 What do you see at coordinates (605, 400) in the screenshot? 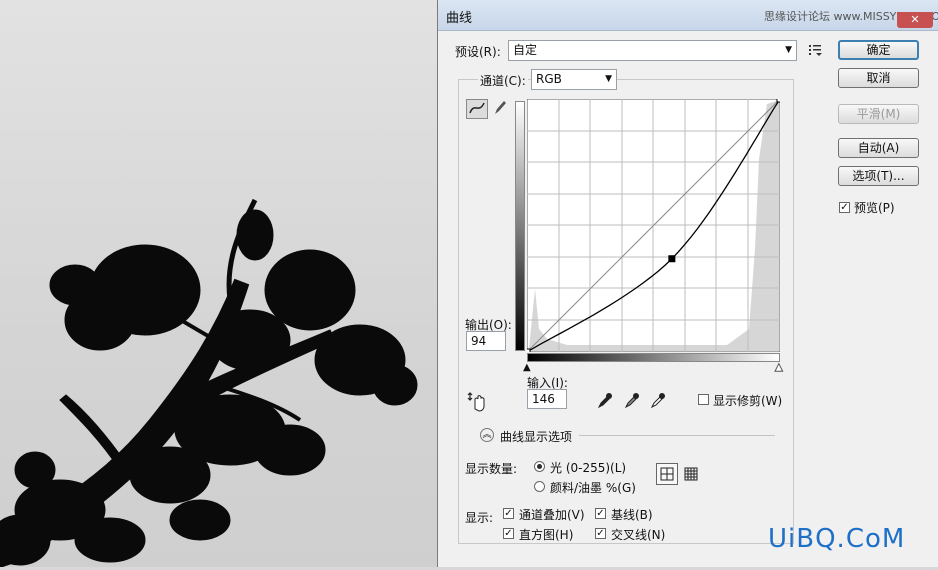
I see `black-eyedropper-icon` at bounding box center [605, 400].